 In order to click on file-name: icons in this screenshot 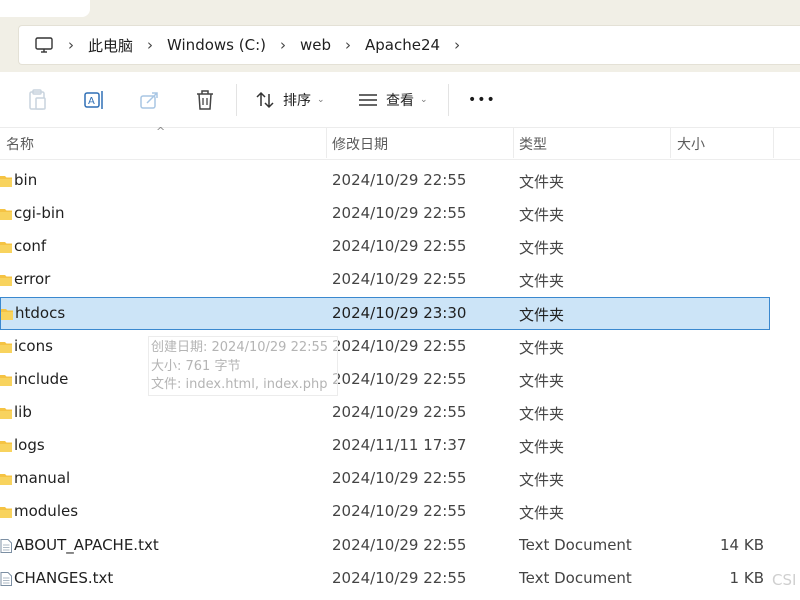, I will do `click(33, 346)`.